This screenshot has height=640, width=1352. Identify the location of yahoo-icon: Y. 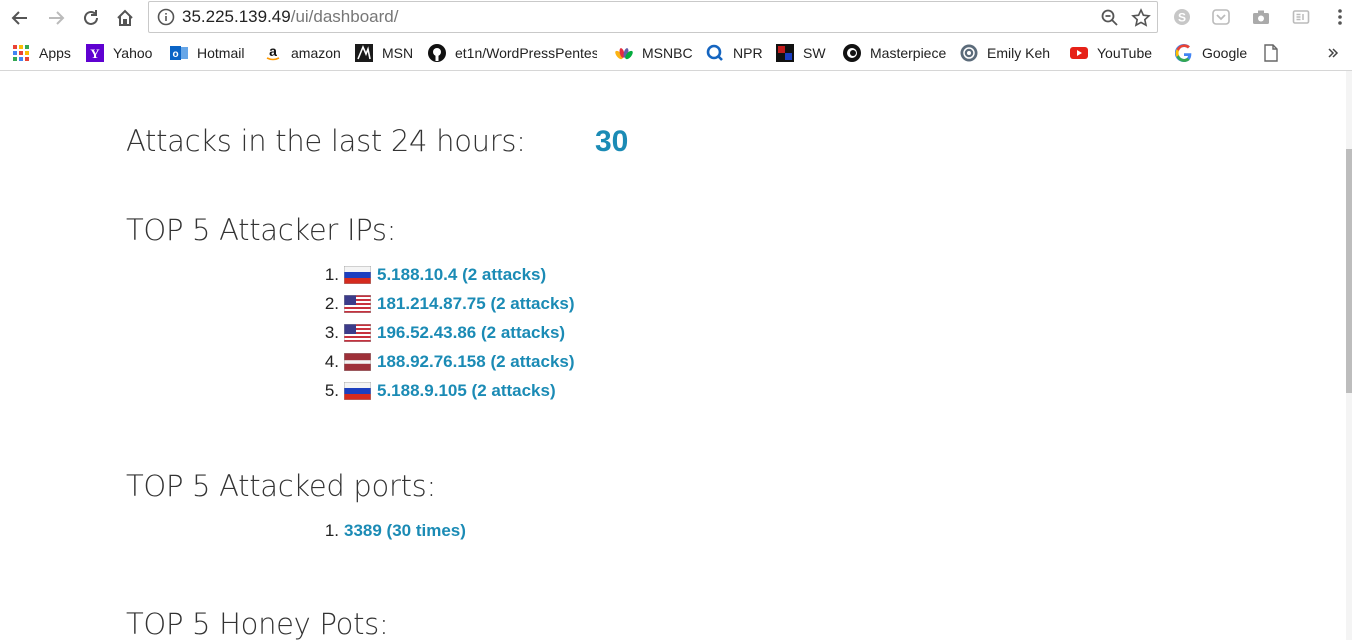
(95, 53).